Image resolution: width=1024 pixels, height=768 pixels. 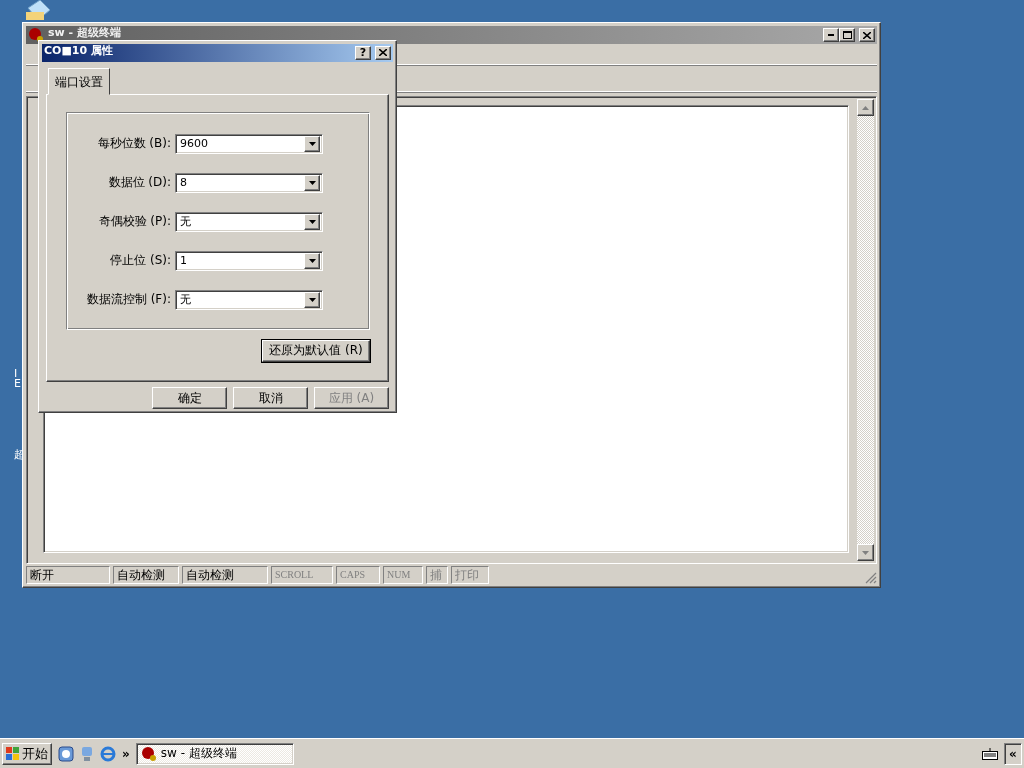 What do you see at coordinates (140, 261) in the screenshot?
I see `field-label: 停止位 (S):` at bounding box center [140, 261].